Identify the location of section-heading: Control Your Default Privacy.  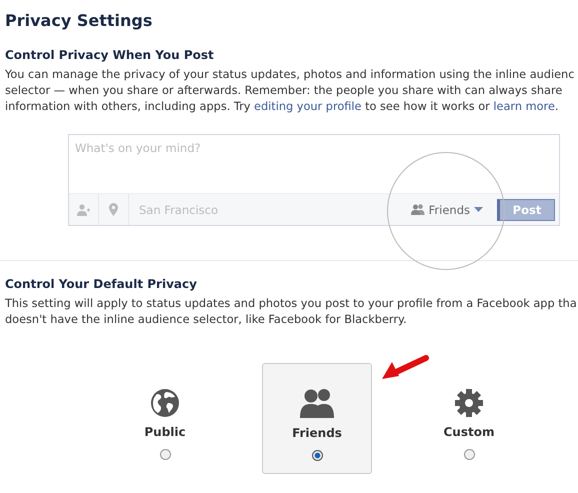
(101, 284).